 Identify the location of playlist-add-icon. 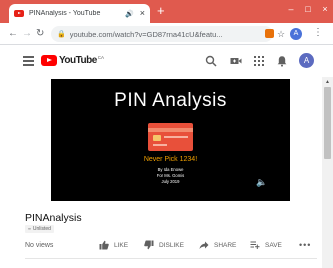
(255, 245).